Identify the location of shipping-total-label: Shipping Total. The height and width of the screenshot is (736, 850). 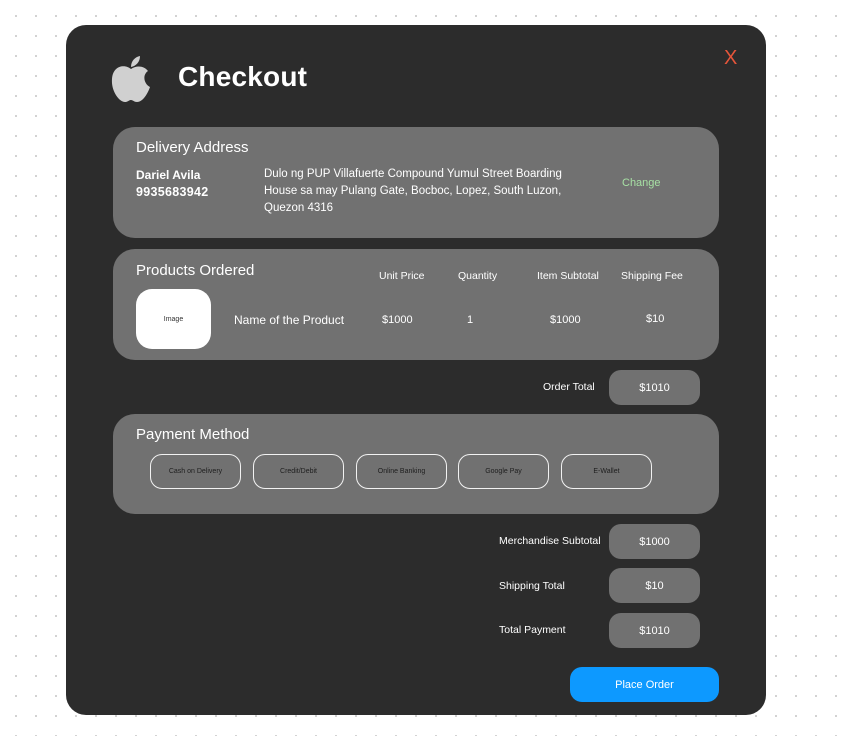
(532, 586).